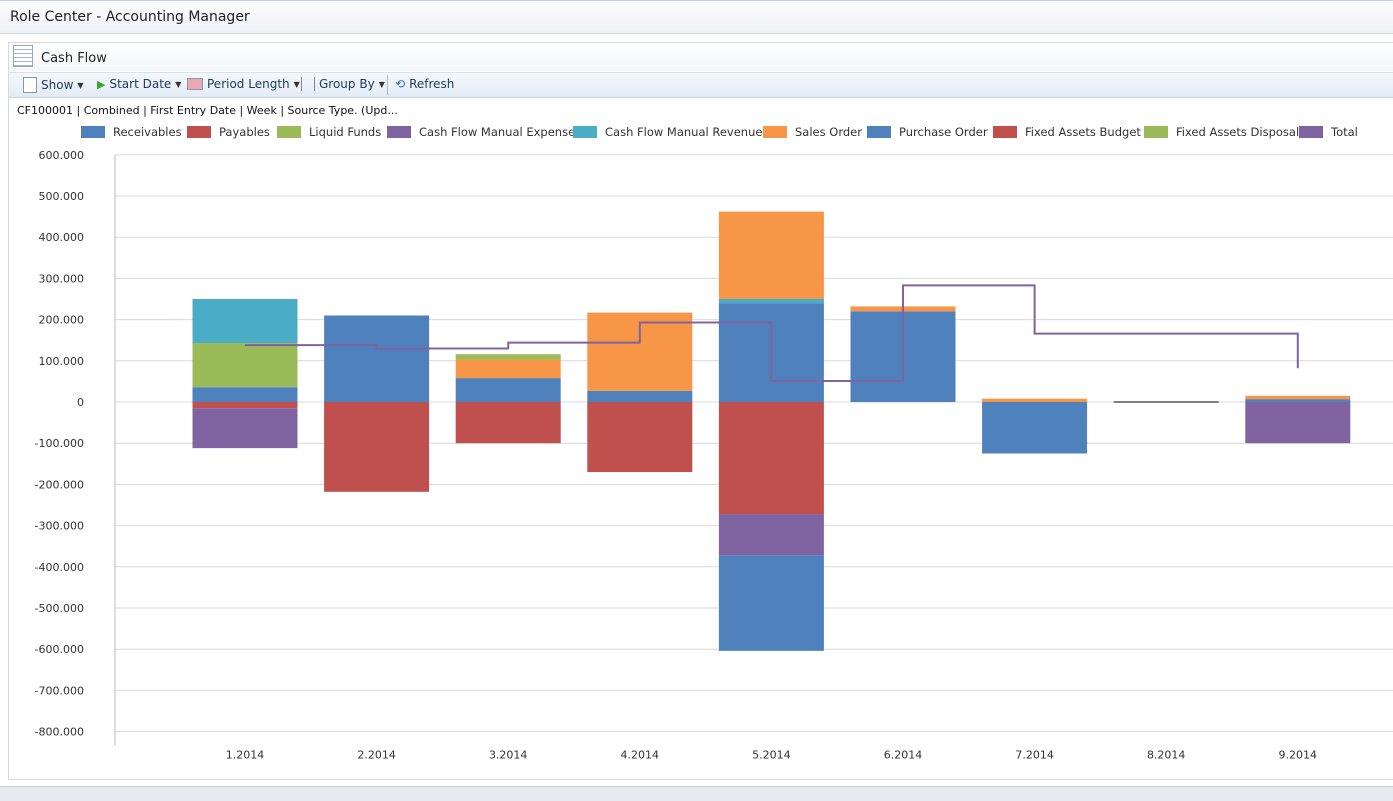 This screenshot has width=1393, height=801. Describe the element at coordinates (80, 402) in the screenshot. I see `y-tick-label: 0` at that location.